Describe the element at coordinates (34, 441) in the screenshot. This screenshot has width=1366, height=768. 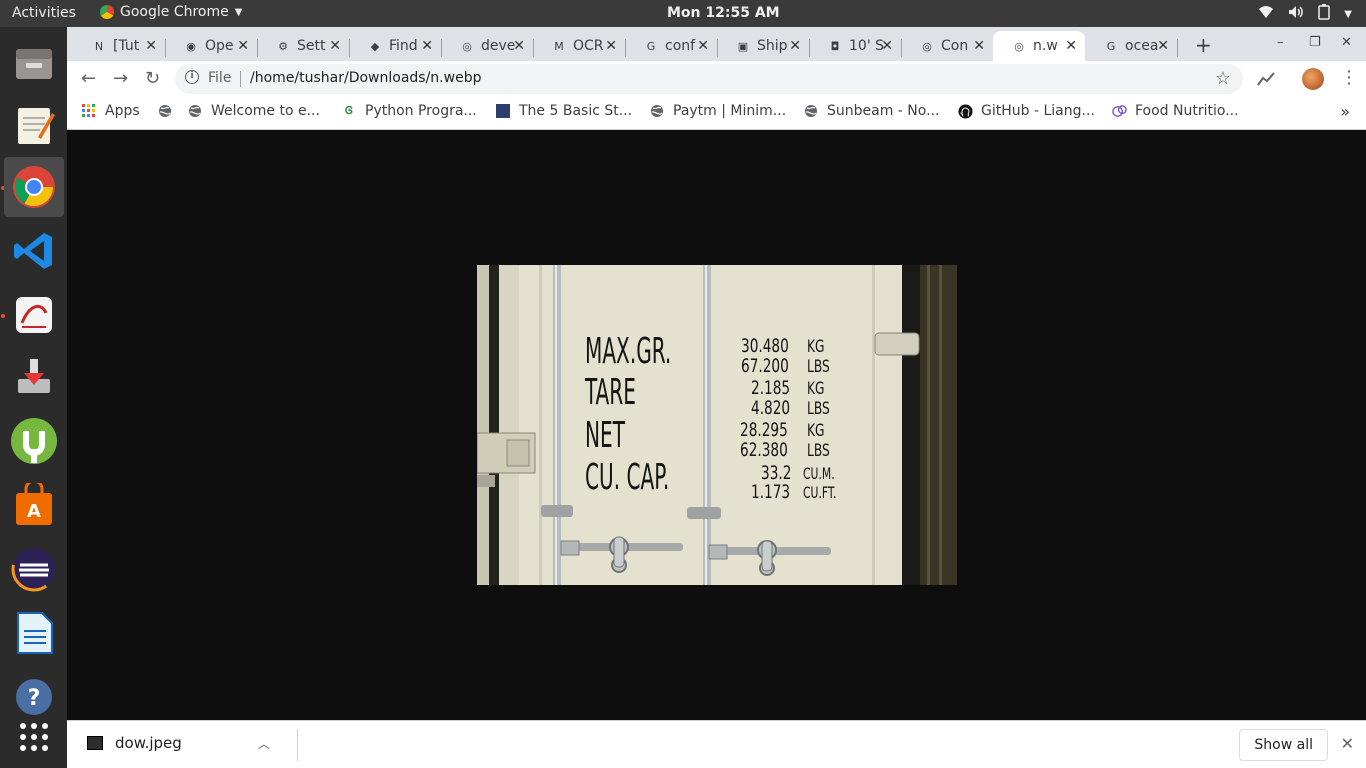
I see `dock-utorrent` at that location.